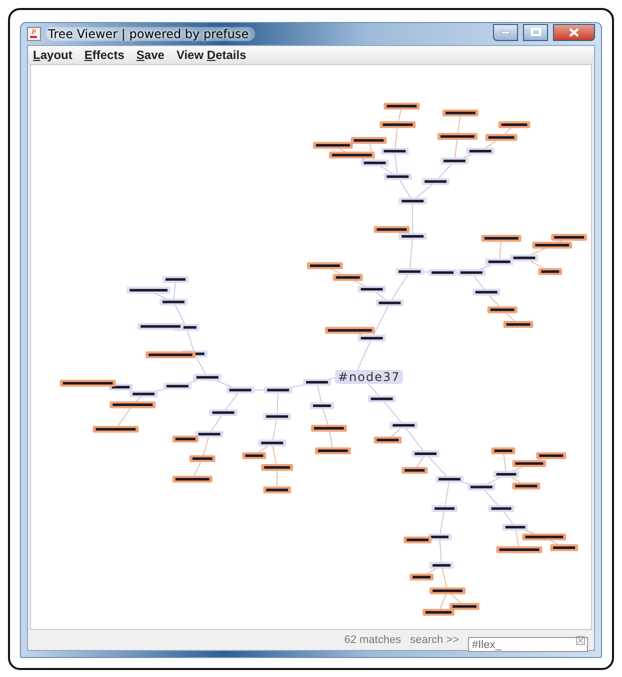  I want to click on menu-item: Effects, so click(104, 55).